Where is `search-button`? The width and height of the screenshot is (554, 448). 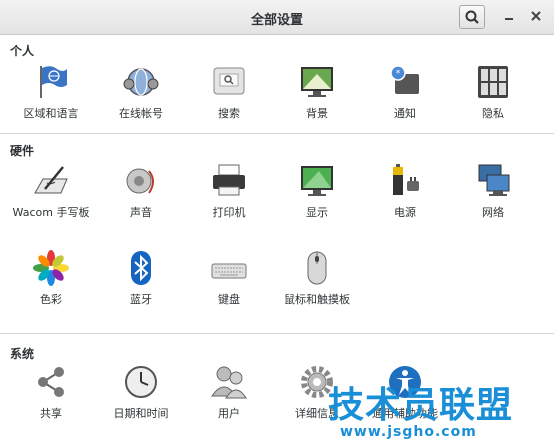 search-button is located at coordinates (472, 17).